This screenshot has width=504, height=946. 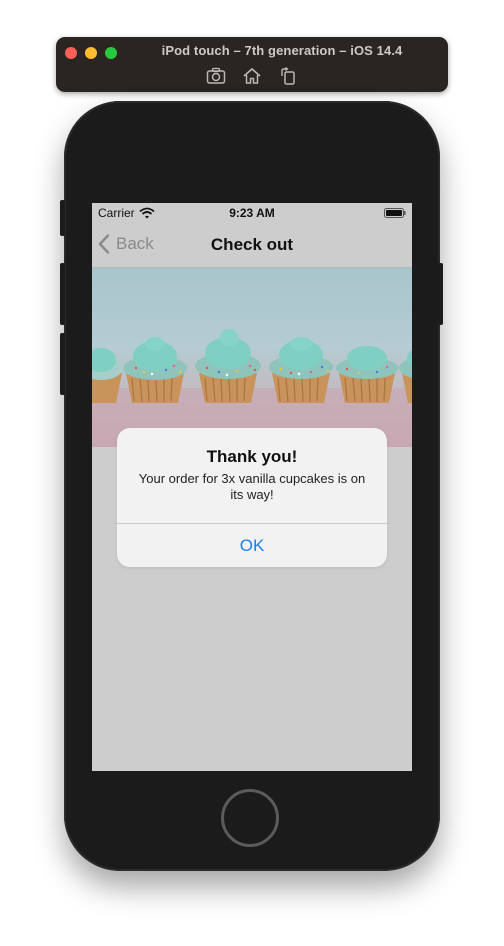 What do you see at coordinates (62, 294) in the screenshot?
I see `volume-up-button` at bounding box center [62, 294].